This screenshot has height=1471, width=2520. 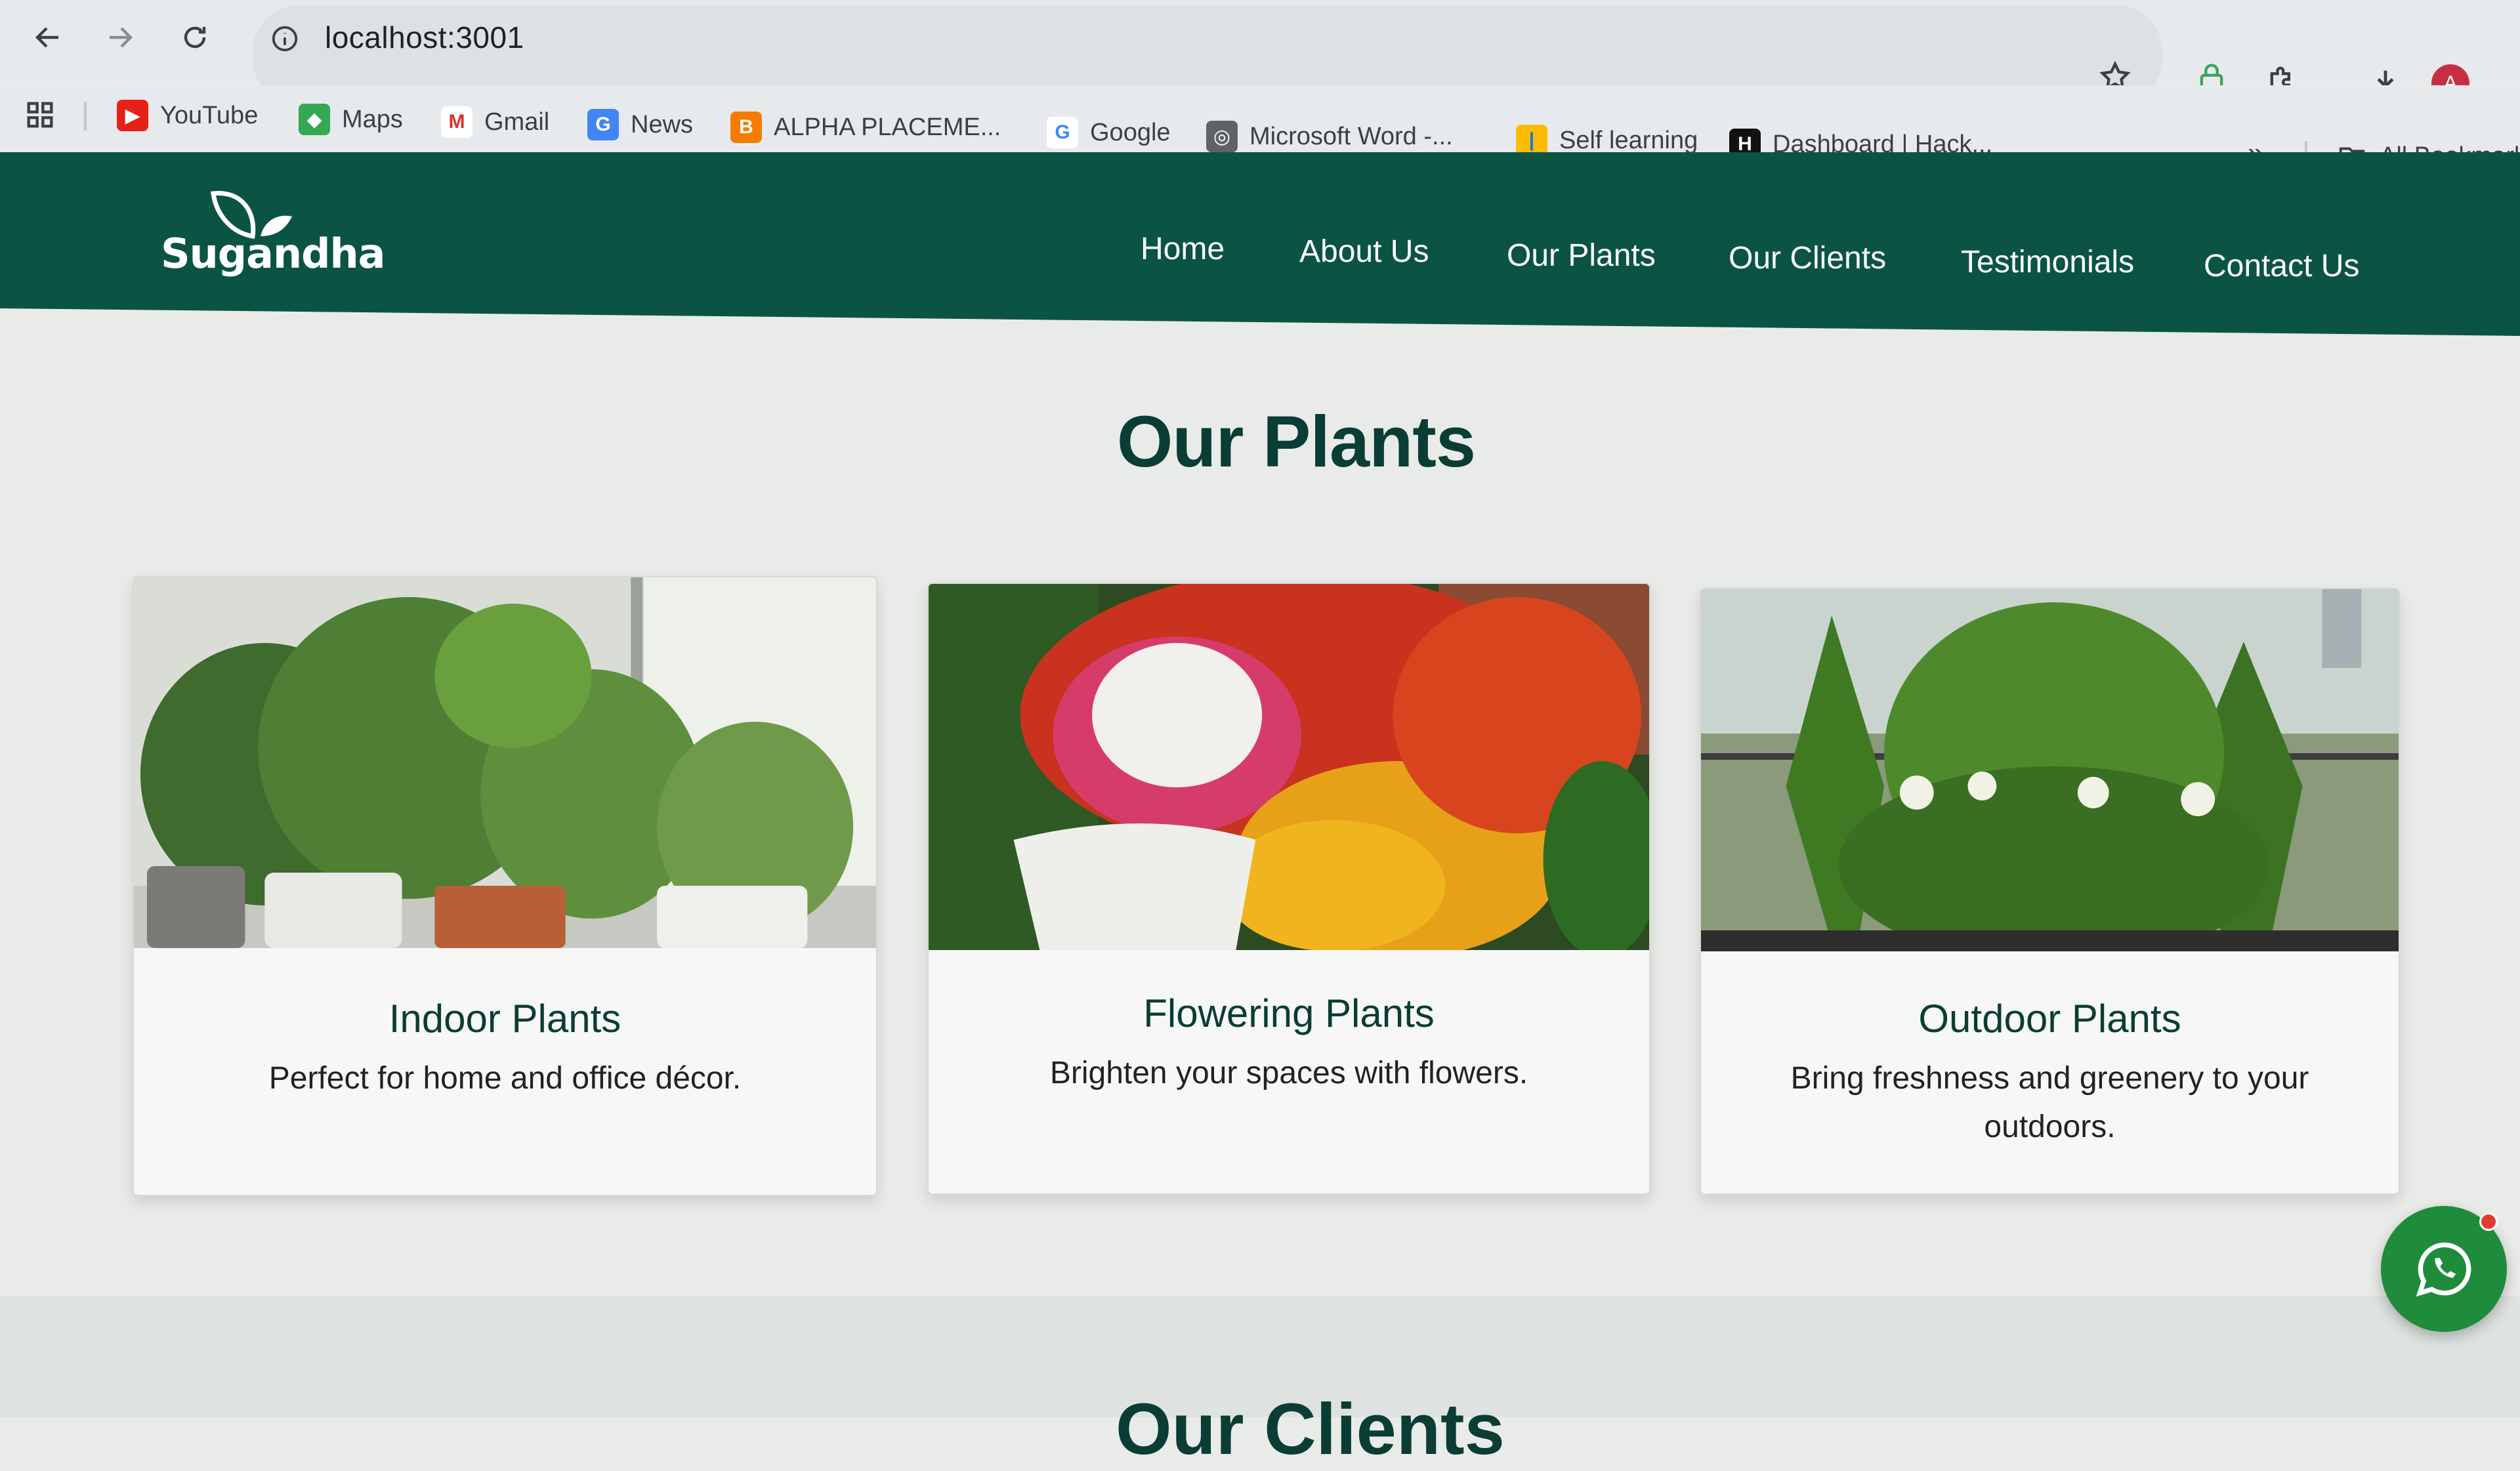 I want to click on gmail-icon: M, so click(x=456, y=122).